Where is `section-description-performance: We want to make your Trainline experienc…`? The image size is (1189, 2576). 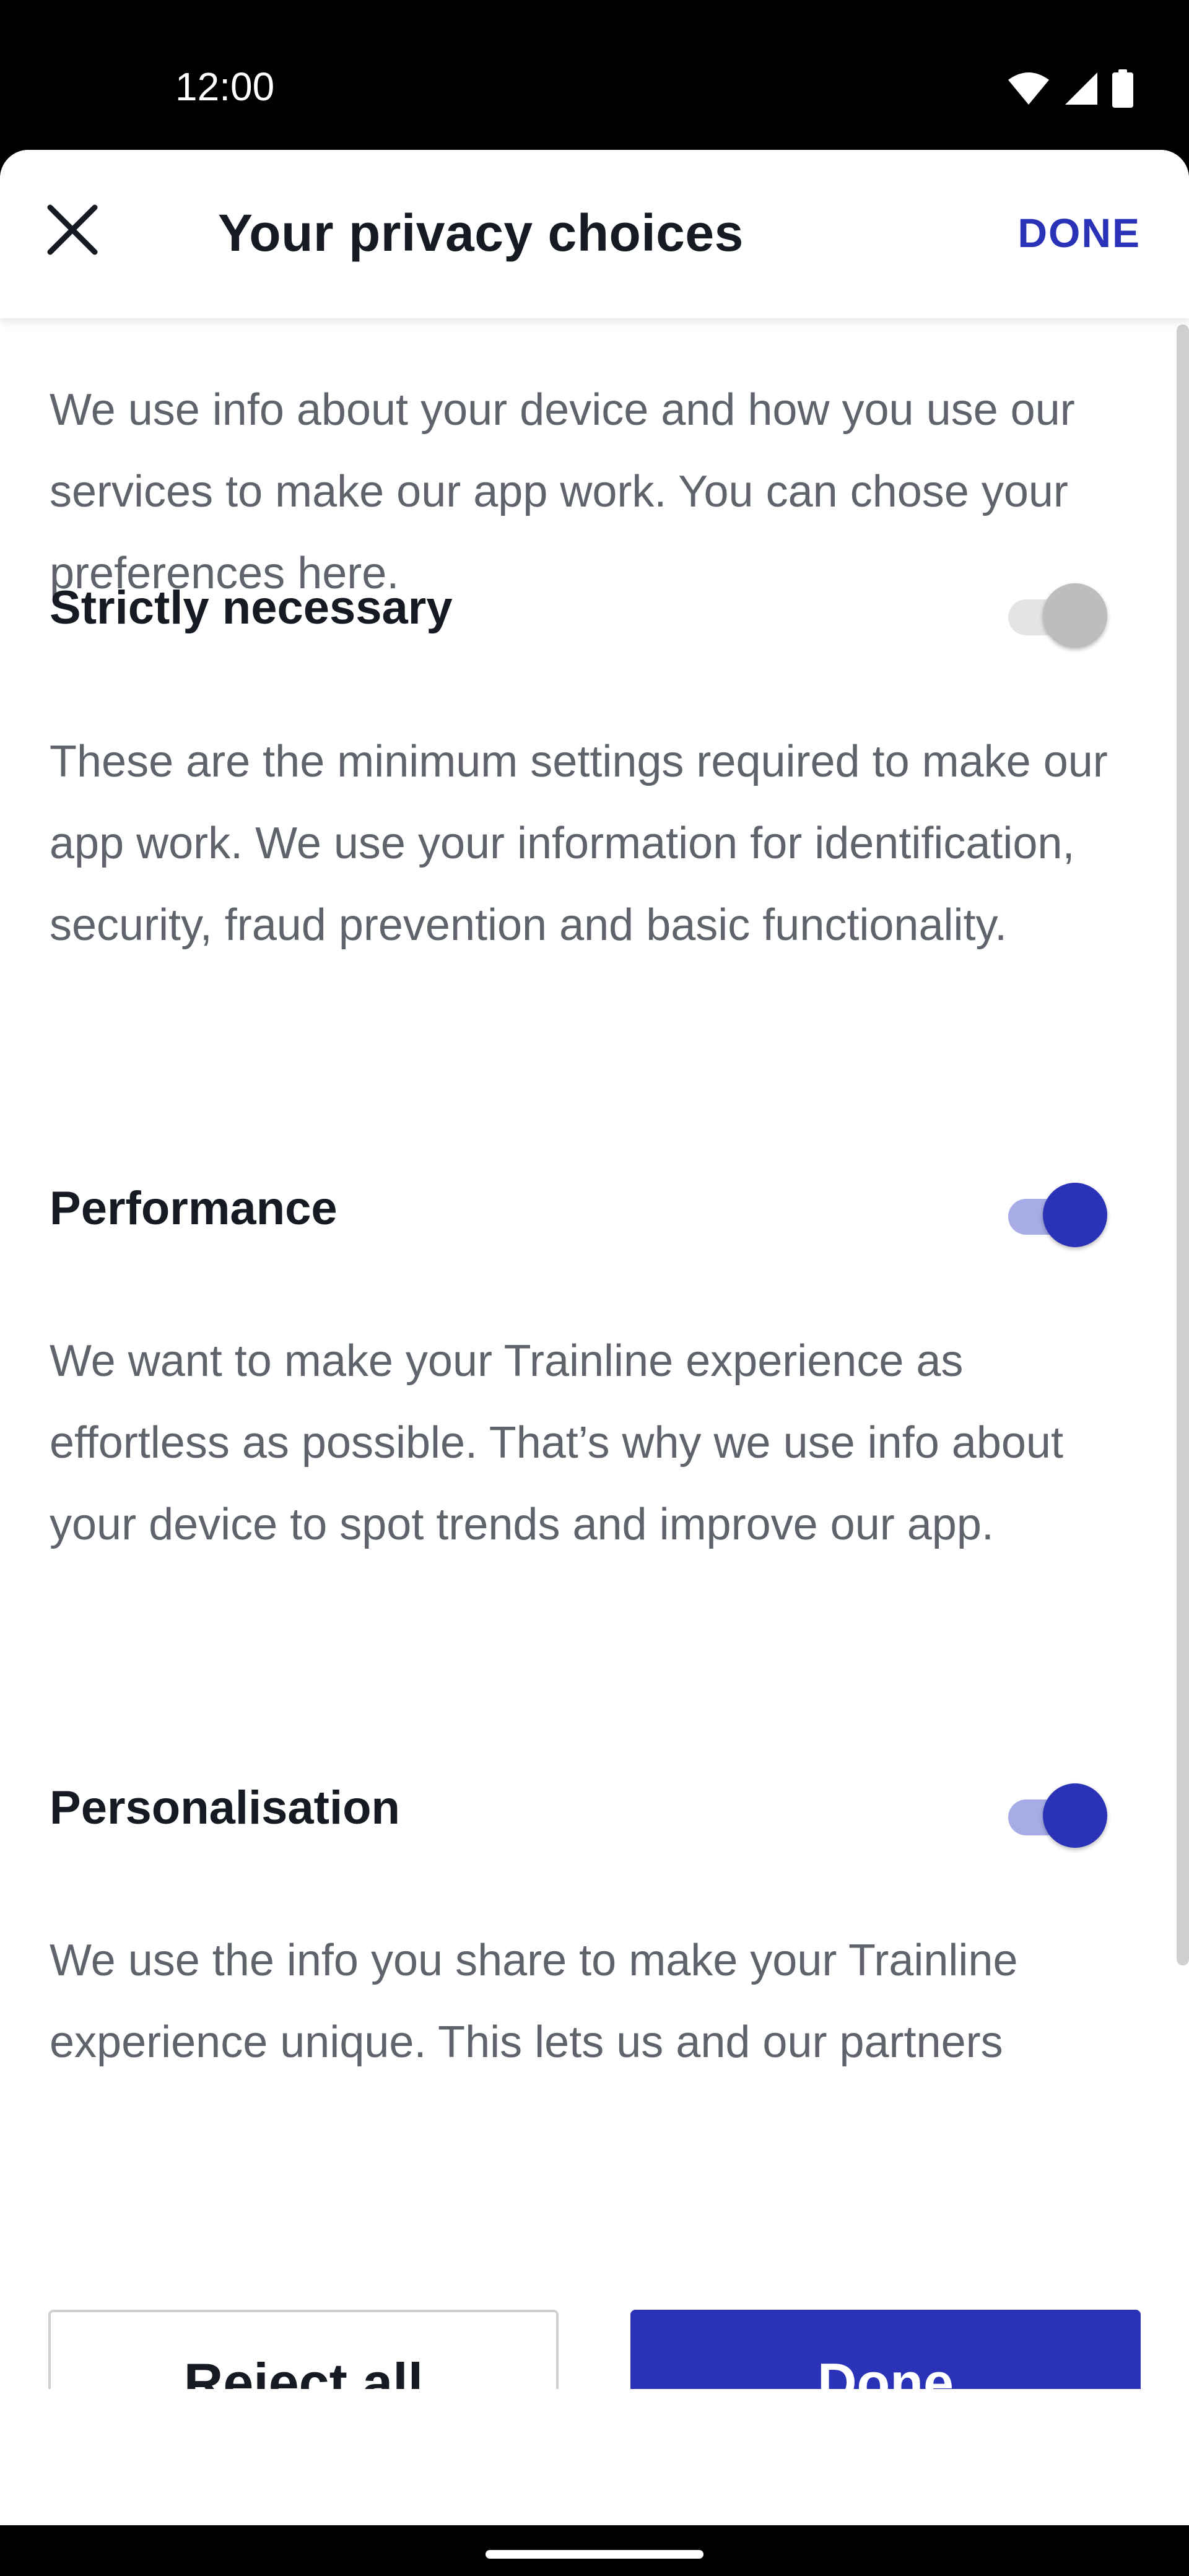
section-description-performance: We want to make your Trainline experienc… is located at coordinates (556, 1442).